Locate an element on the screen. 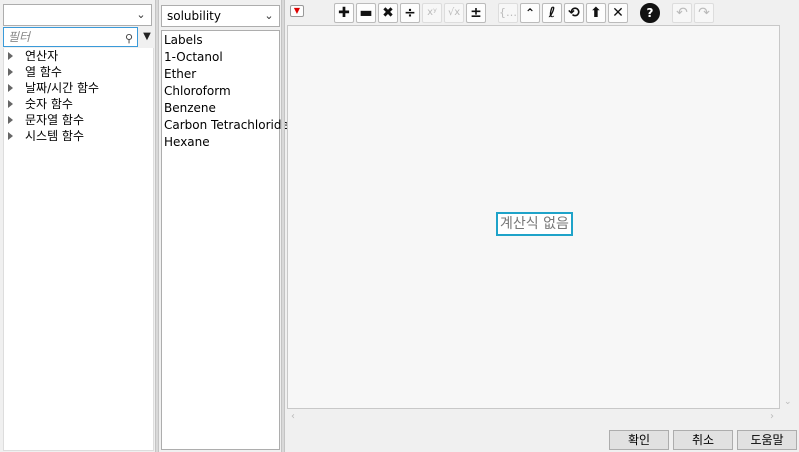 The width and height of the screenshot is (799, 452). help-icon: ? is located at coordinates (650, 13).